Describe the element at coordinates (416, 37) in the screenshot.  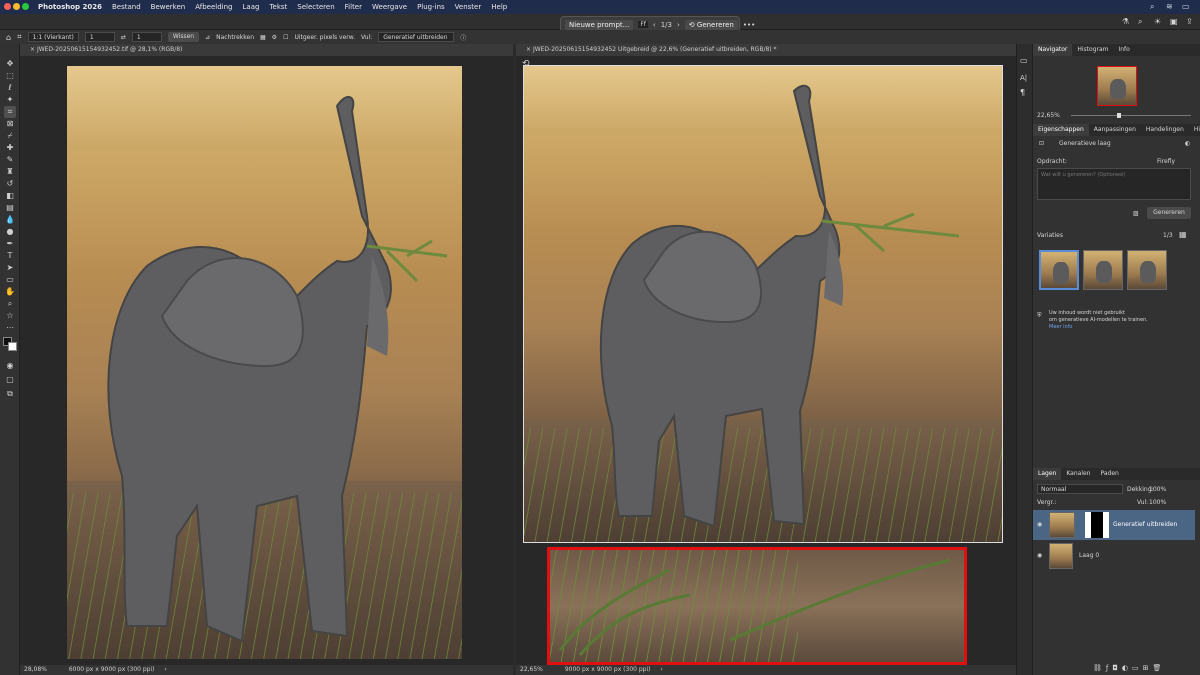
I see `fill-select: Generatief uitbreiden` at that location.